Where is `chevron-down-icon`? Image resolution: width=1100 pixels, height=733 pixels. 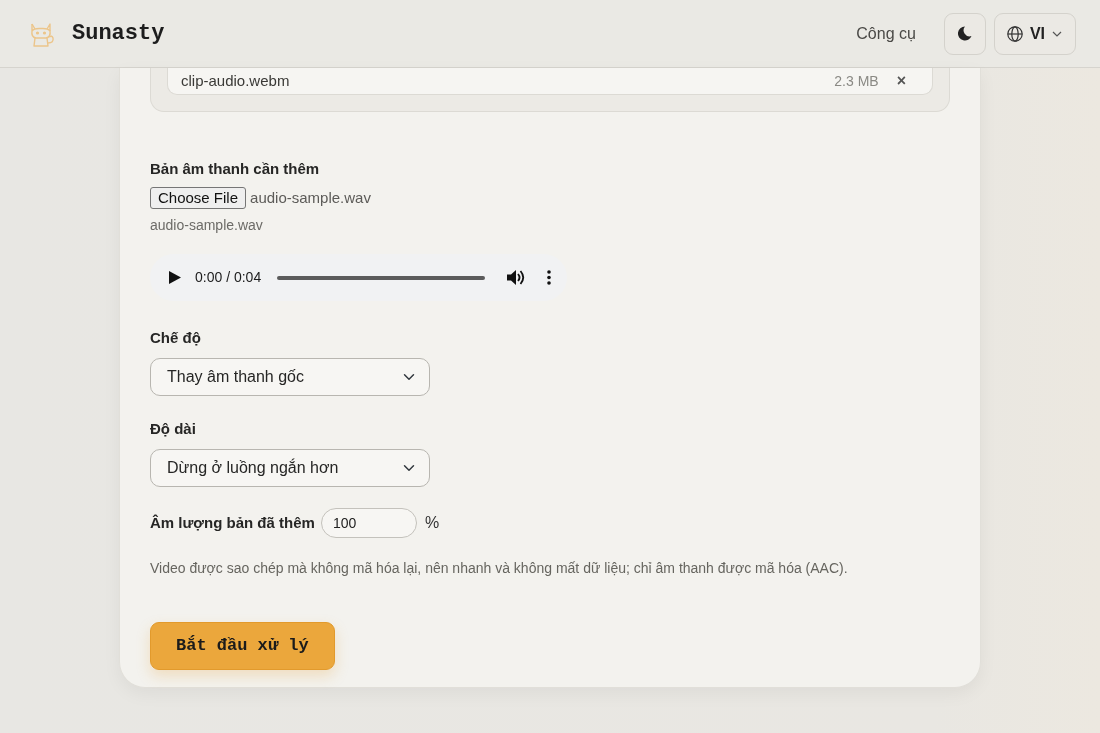
chevron-down-icon is located at coordinates (1057, 33).